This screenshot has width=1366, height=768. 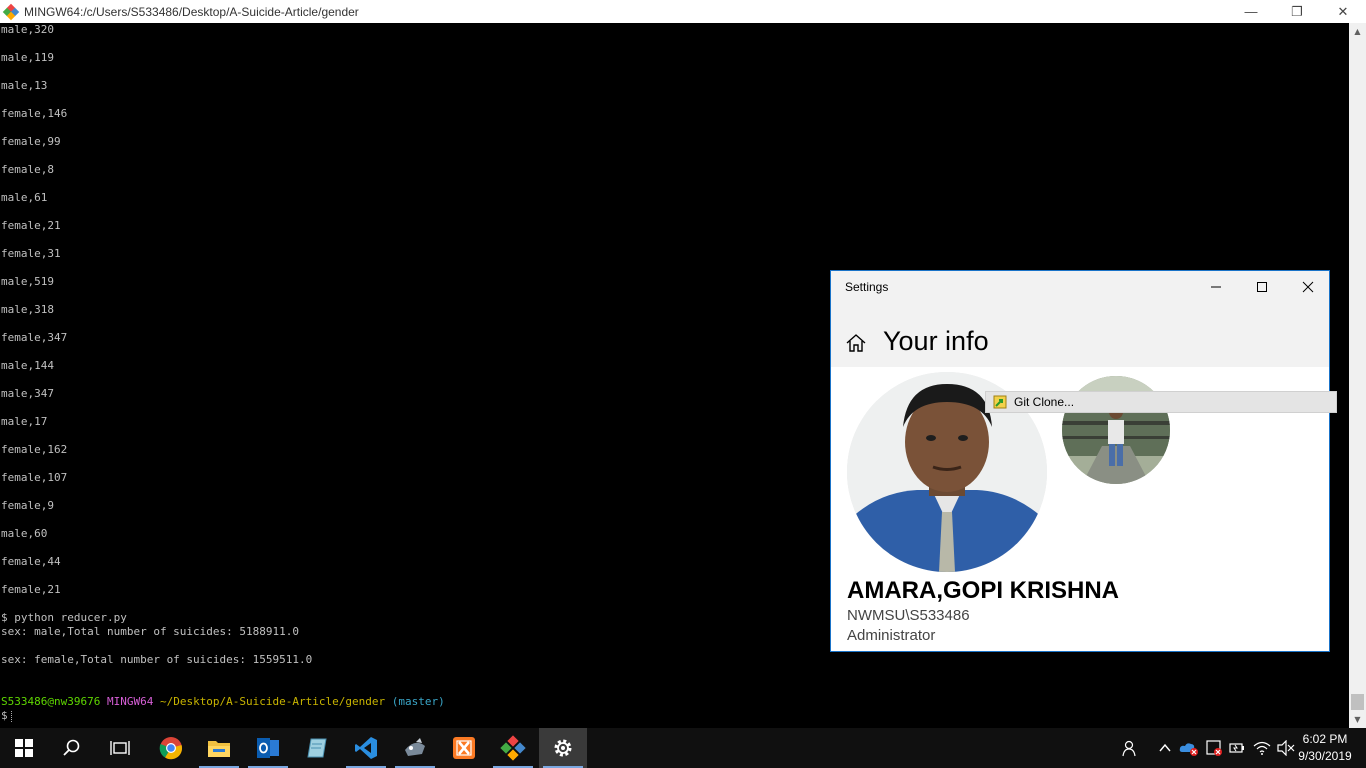 I want to click on restore-button: ❐, so click(x=1297, y=11).